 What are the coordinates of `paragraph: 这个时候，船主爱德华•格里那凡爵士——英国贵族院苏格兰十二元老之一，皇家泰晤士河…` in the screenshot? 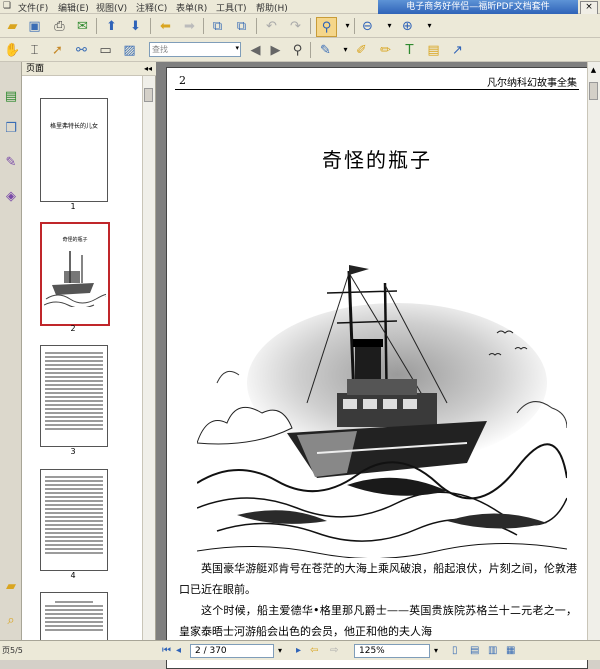 It's located at (378, 621).